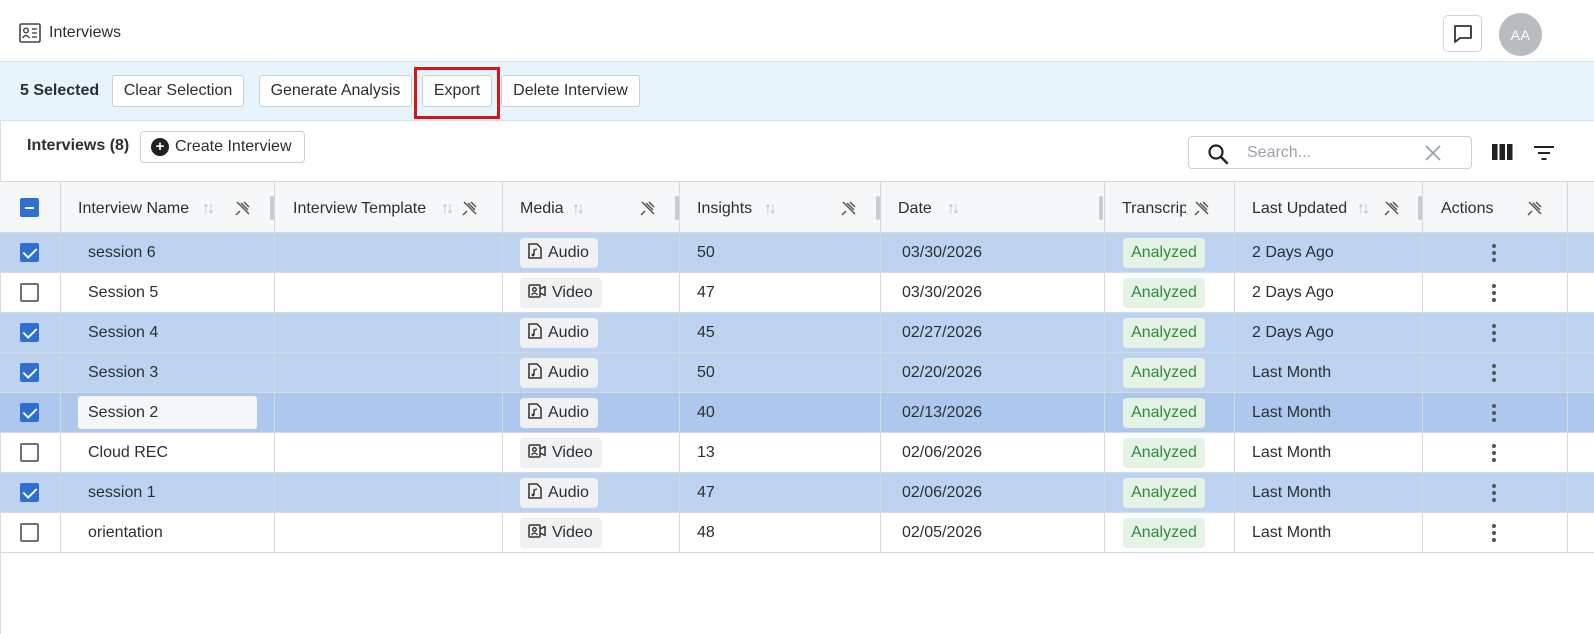  What do you see at coordinates (1544, 153) in the screenshot?
I see `filter-icon` at bounding box center [1544, 153].